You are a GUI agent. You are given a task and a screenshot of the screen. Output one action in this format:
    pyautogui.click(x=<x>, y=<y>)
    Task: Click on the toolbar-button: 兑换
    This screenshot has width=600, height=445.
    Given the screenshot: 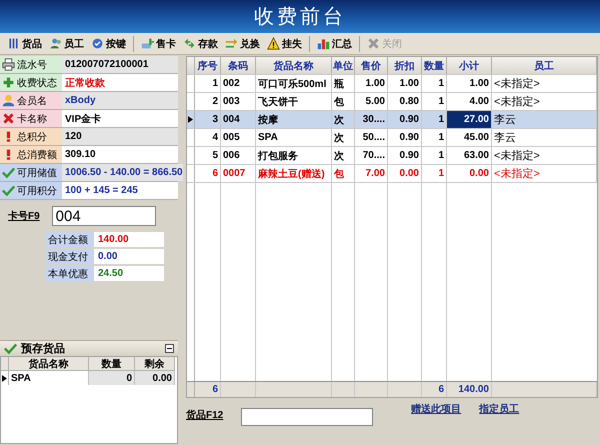 What is the action you would take?
    pyautogui.click(x=242, y=44)
    